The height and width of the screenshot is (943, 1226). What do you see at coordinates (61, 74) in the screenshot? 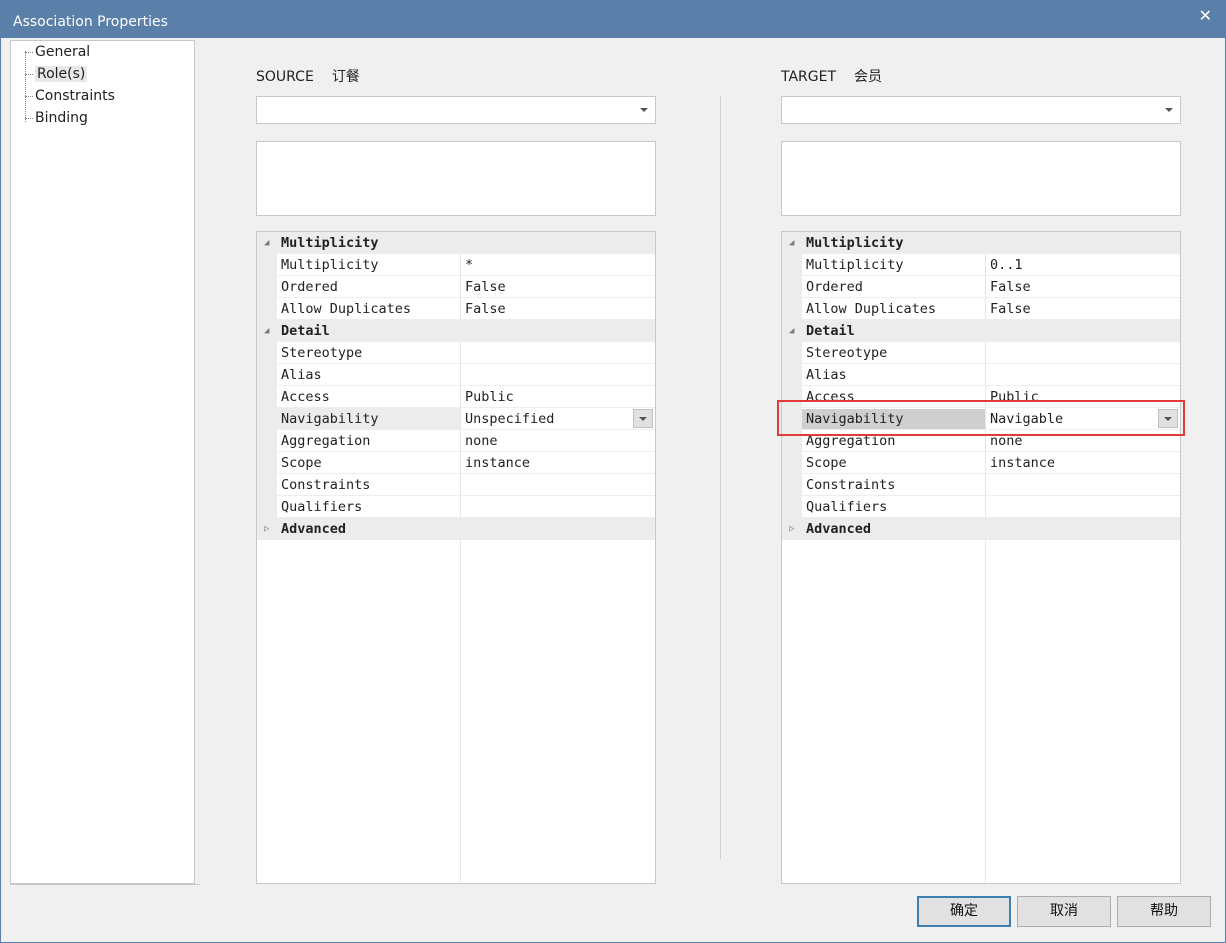
I see `nav-item-label: Role(s)` at bounding box center [61, 74].